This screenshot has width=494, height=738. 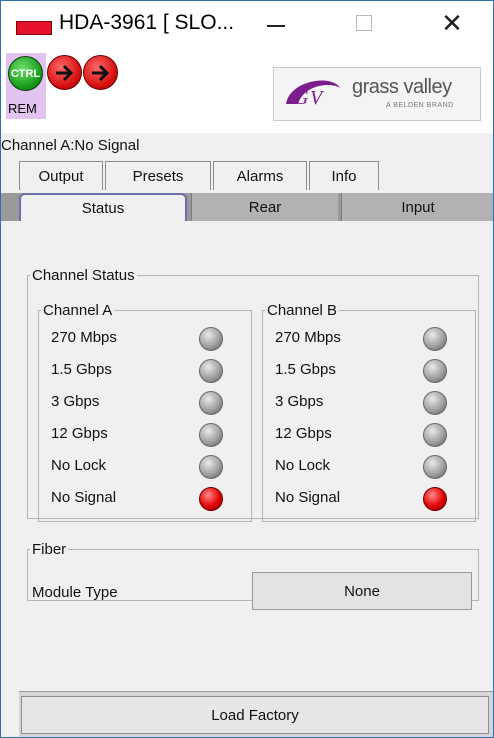 I want to click on module-type-value: None, so click(x=362, y=591).